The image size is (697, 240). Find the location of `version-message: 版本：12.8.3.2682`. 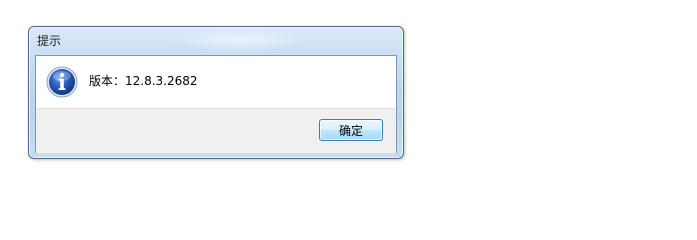

version-message: 版本：12.8.3.2682 is located at coordinates (143, 81).